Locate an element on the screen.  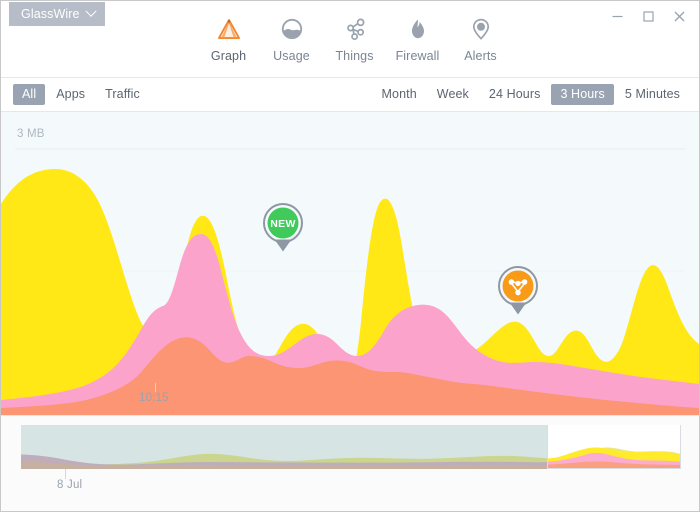
tab-things: Things is located at coordinates (354, 43).